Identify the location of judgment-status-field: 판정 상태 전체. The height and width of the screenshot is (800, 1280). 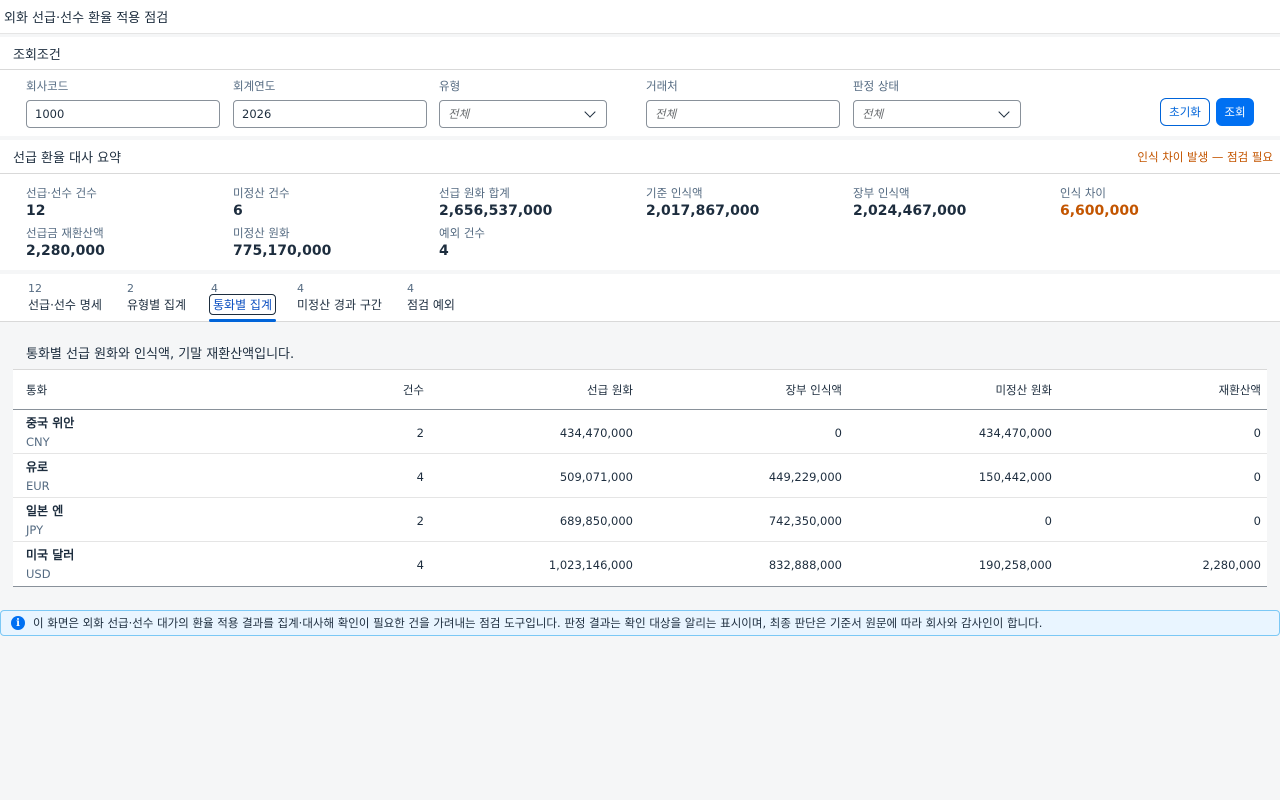
(937, 103).